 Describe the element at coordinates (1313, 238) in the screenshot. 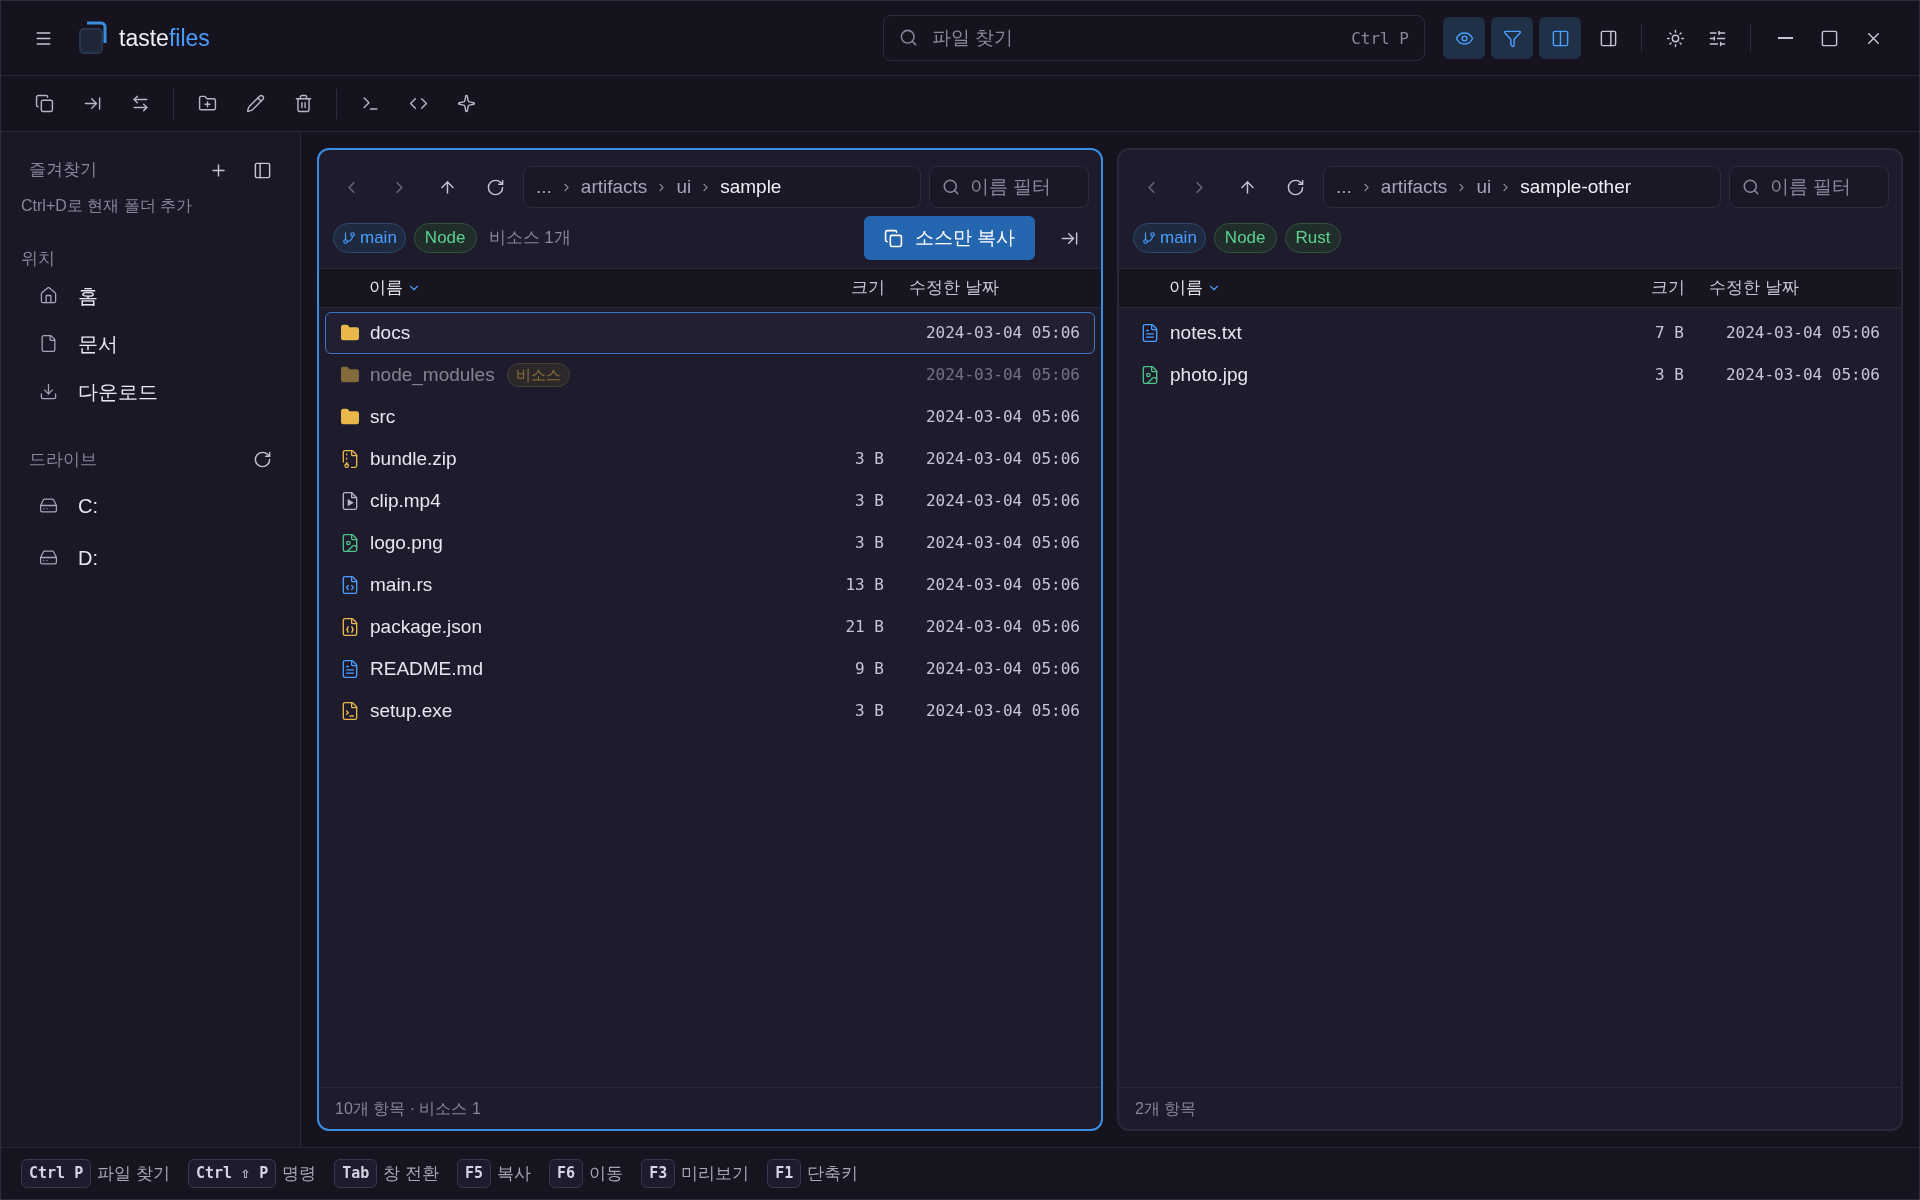

I see `tech-tag: Rust` at that location.